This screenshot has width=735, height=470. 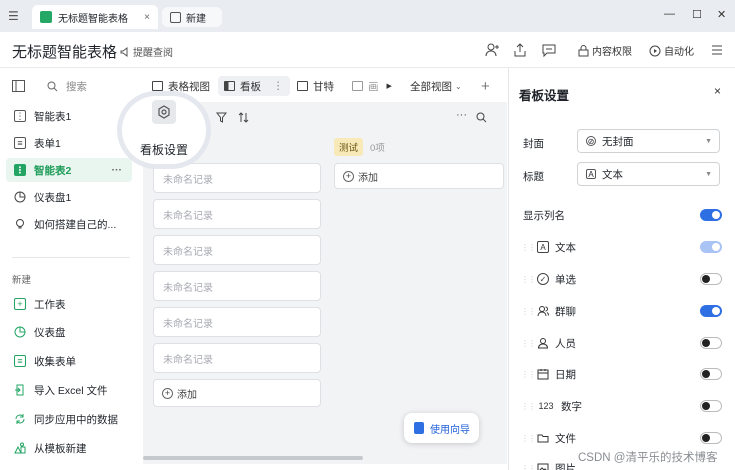 I want to click on cover-value: 无封面, so click(x=618, y=141).